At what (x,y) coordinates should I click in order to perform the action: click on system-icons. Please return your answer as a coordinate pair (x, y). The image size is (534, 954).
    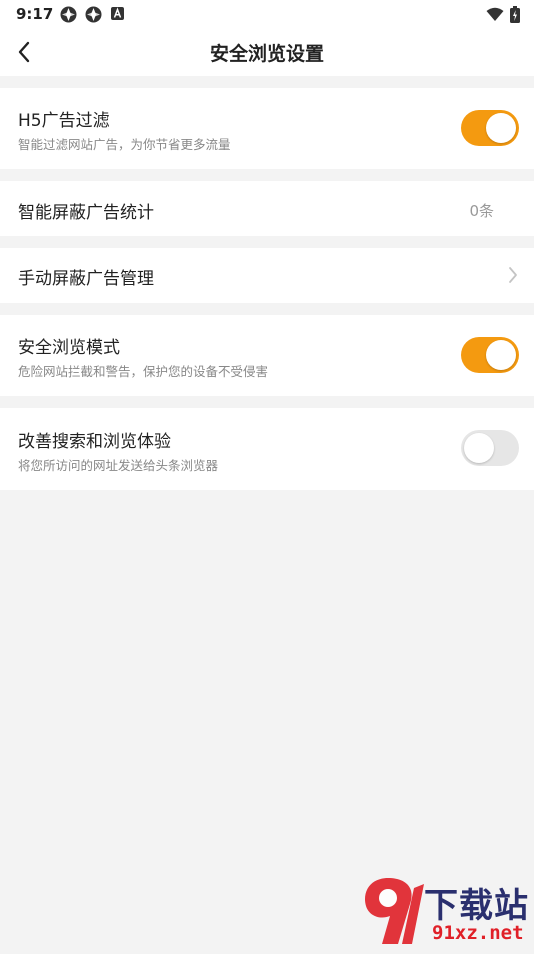
    Looking at the image, I should click on (503, 16).